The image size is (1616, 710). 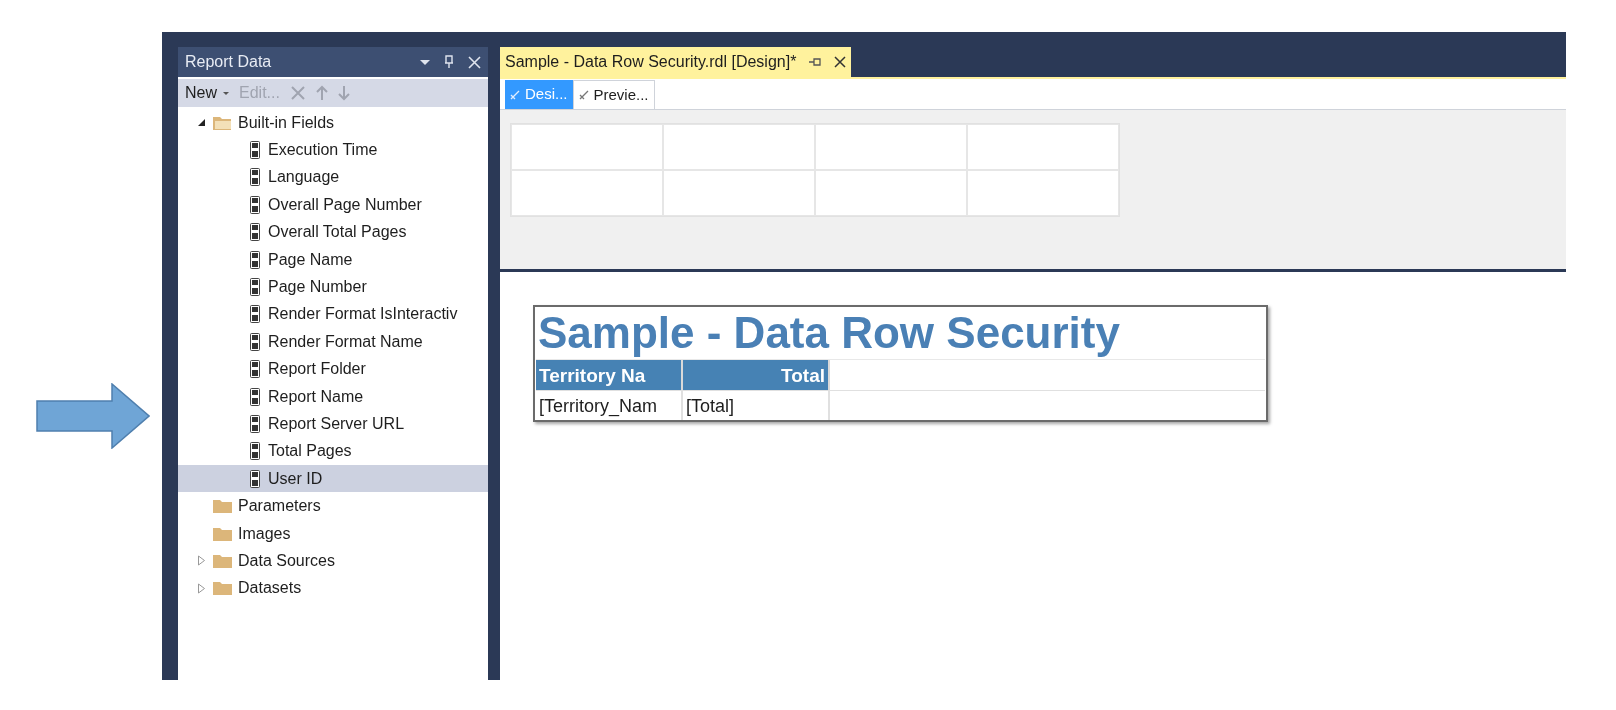 What do you see at coordinates (316, 396) in the screenshot?
I see `tree-item-label: Report Name` at bounding box center [316, 396].